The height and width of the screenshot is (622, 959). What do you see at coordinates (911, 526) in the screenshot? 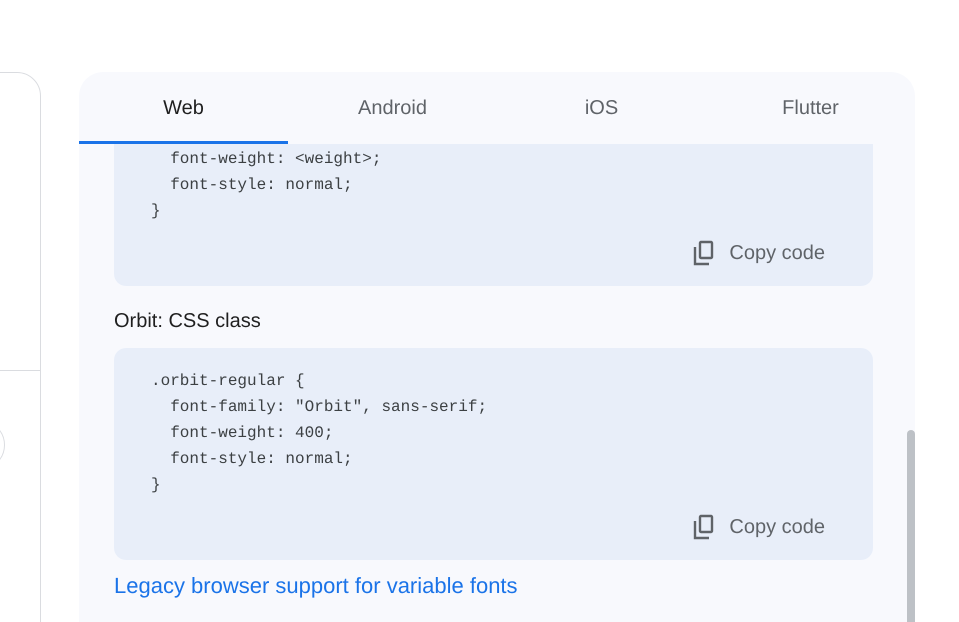
I see `scrollbar-thumb` at bounding box center [911, 526].